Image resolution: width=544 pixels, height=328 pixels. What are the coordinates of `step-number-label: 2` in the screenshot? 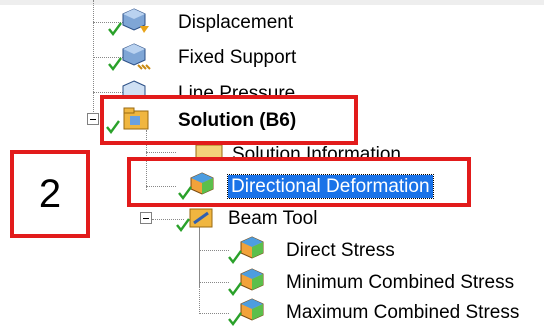 It's located at (50, 194).